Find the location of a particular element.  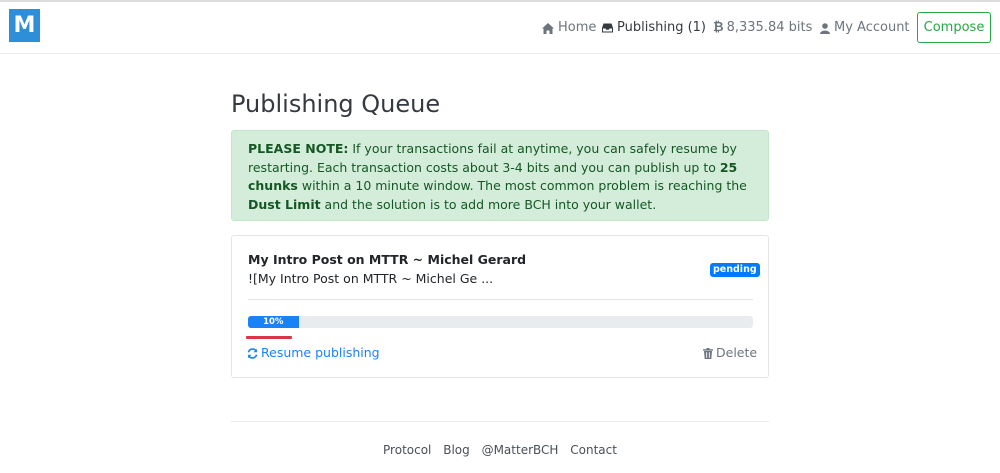

resume-publishing-link: Resume publishing is located at coordinates (313, 353).